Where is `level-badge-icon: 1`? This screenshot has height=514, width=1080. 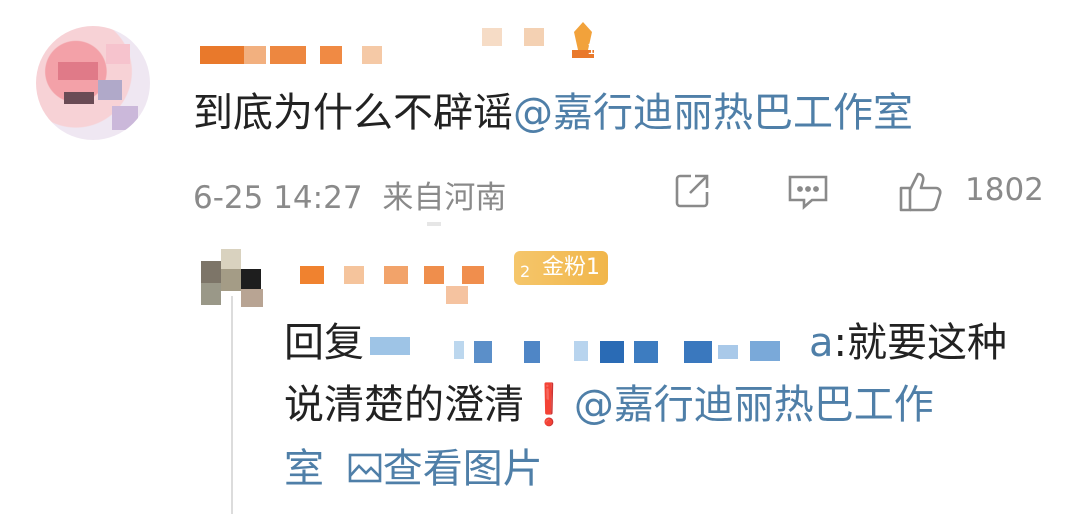
level-badge-icon: 1 is located at coordinates (583, 40).